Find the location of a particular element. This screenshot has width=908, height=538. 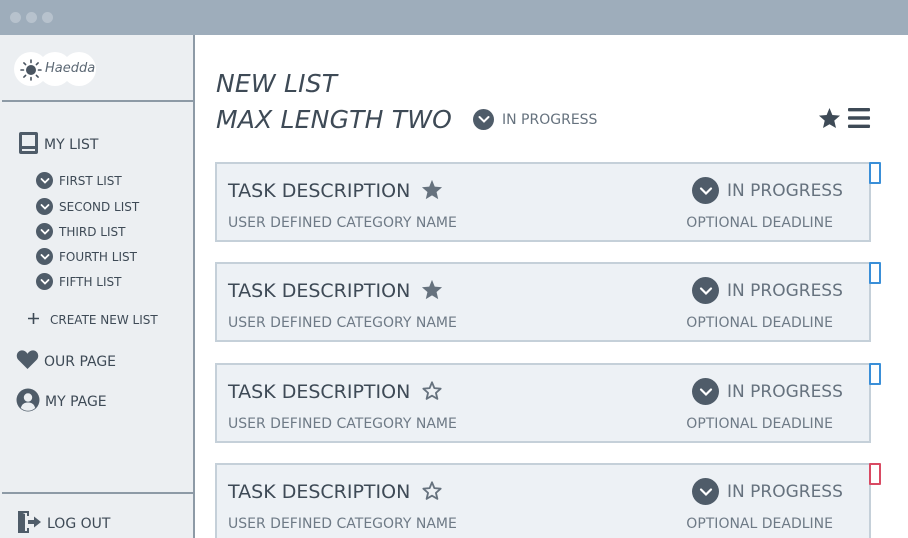

logout-button: LOG OUT is located at coordinates (63, 524).